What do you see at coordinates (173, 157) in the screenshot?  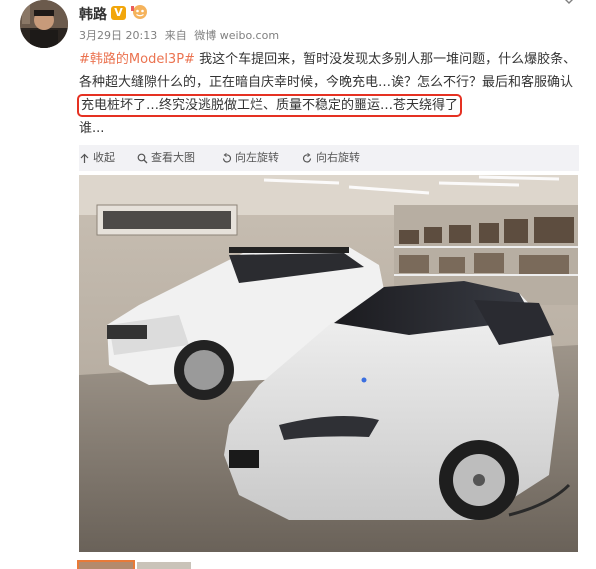 I see `view-large-label: 查看大图` at bounding box center [173, 157].